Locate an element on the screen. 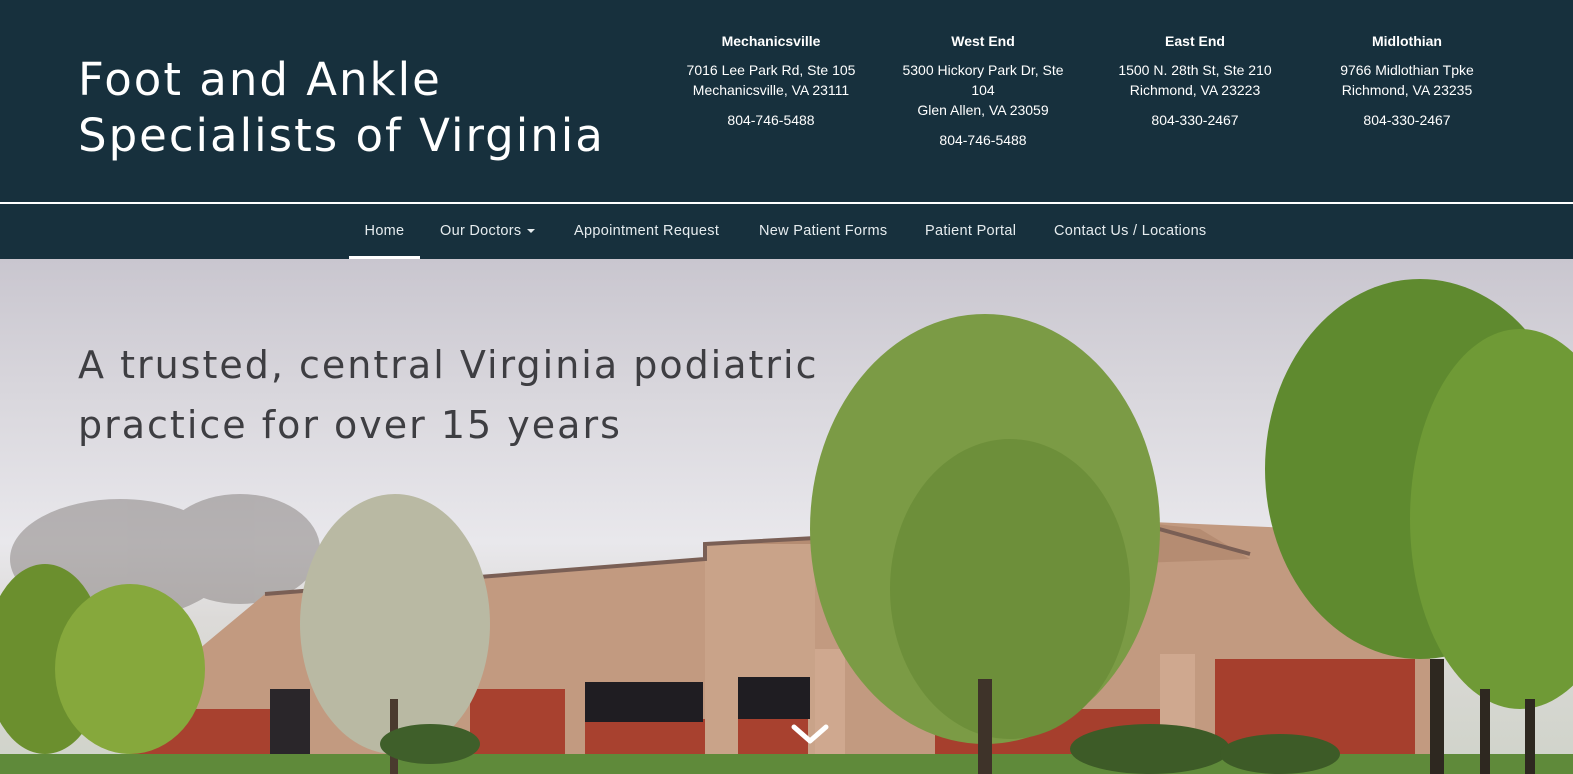 The width and height of the screenshot is (1573, 774). nav-item-contact-us-locations: Contact Us / Locations is located at coordinates (1130, 231).